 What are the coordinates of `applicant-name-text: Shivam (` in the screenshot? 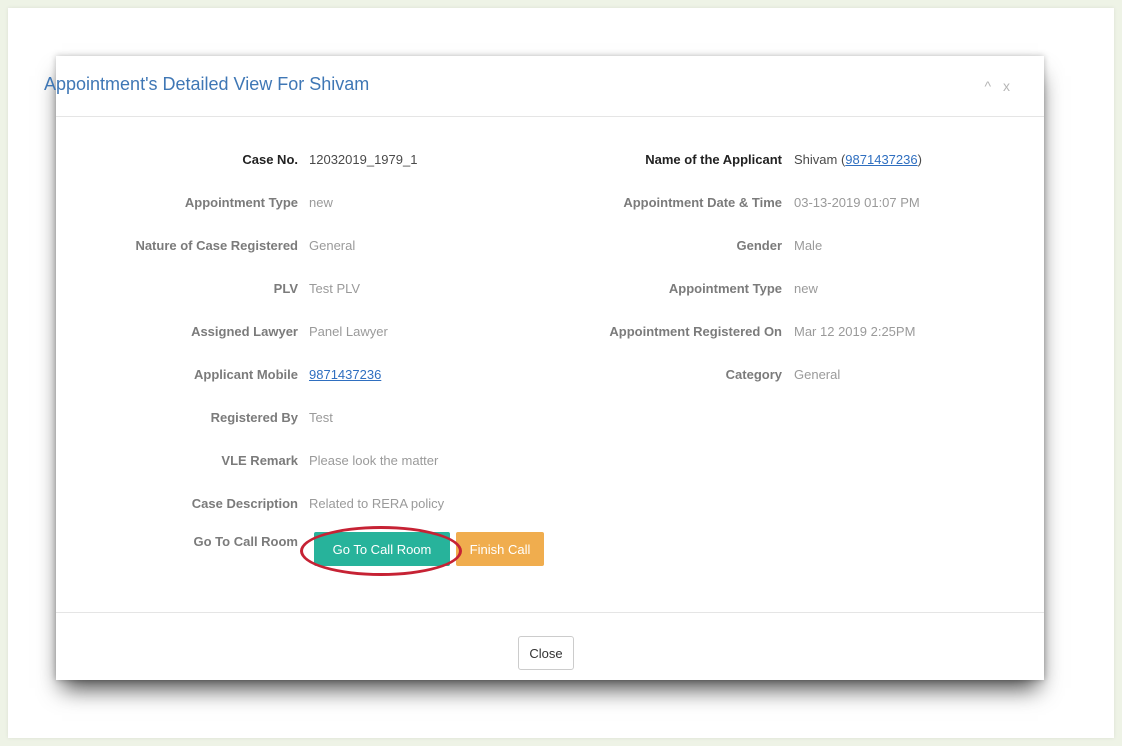 It's located at (820, 159).